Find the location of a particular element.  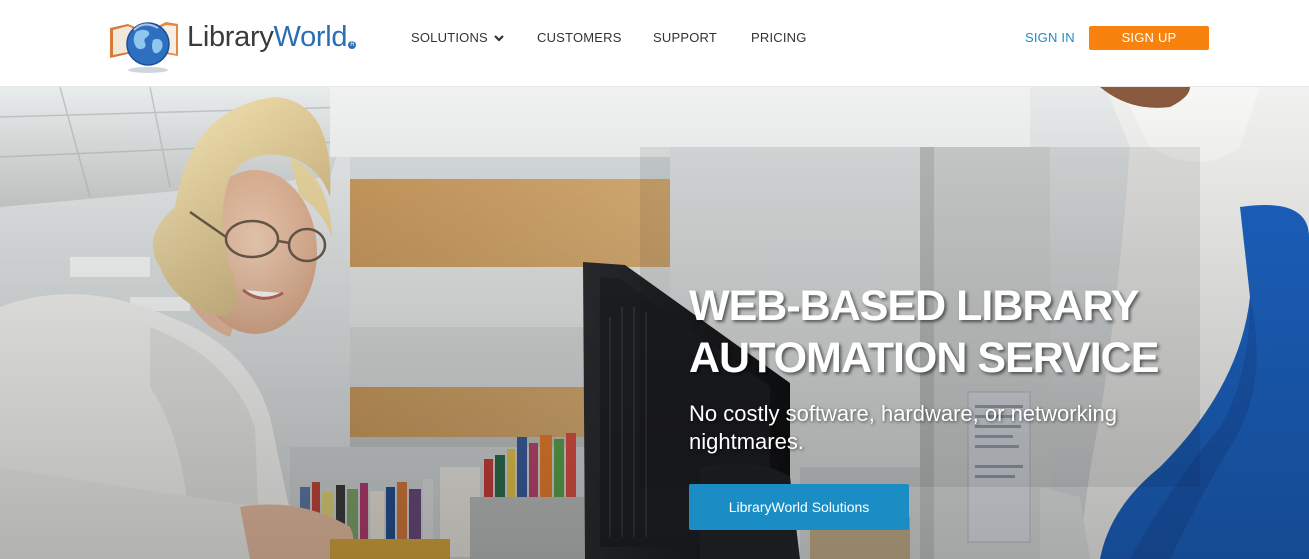

hero-headline-line1: WEB-BASED LIBRARY is located at coordinates (914, 306).